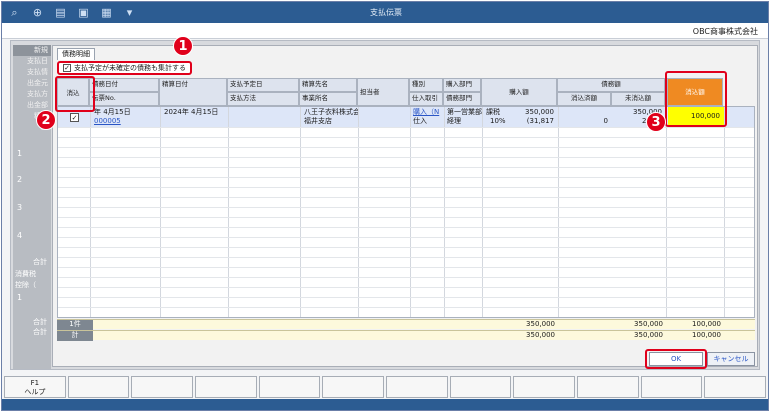  I want to click on footer-saimu-gaku: 350,000, so click(648, 324).